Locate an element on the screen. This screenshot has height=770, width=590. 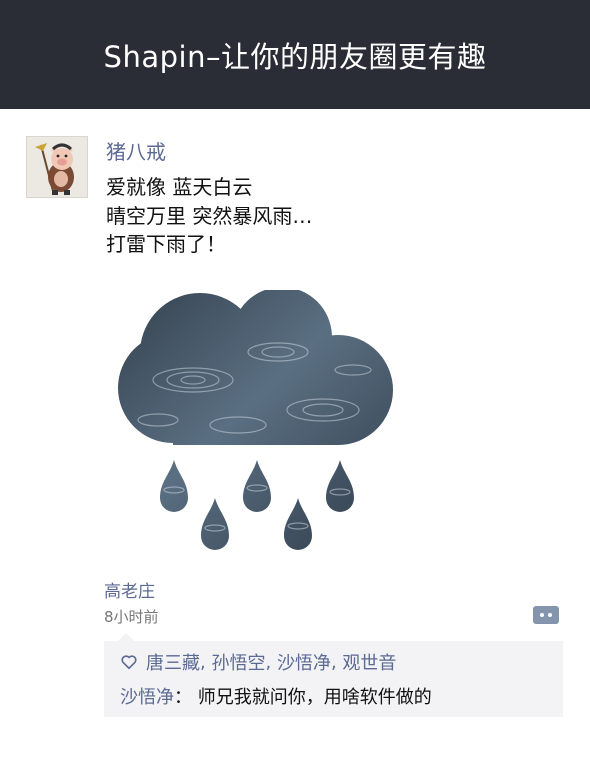
like-name: 沙悟净 is located at coordinates (304, 662).